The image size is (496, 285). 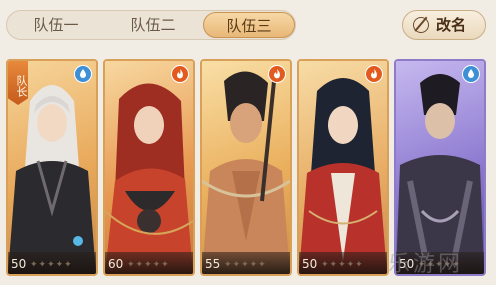 What do you see at coordinates (18, 83) in the screenshot?
I see `captain-badge: 队长` at bounding box center [18, 83].